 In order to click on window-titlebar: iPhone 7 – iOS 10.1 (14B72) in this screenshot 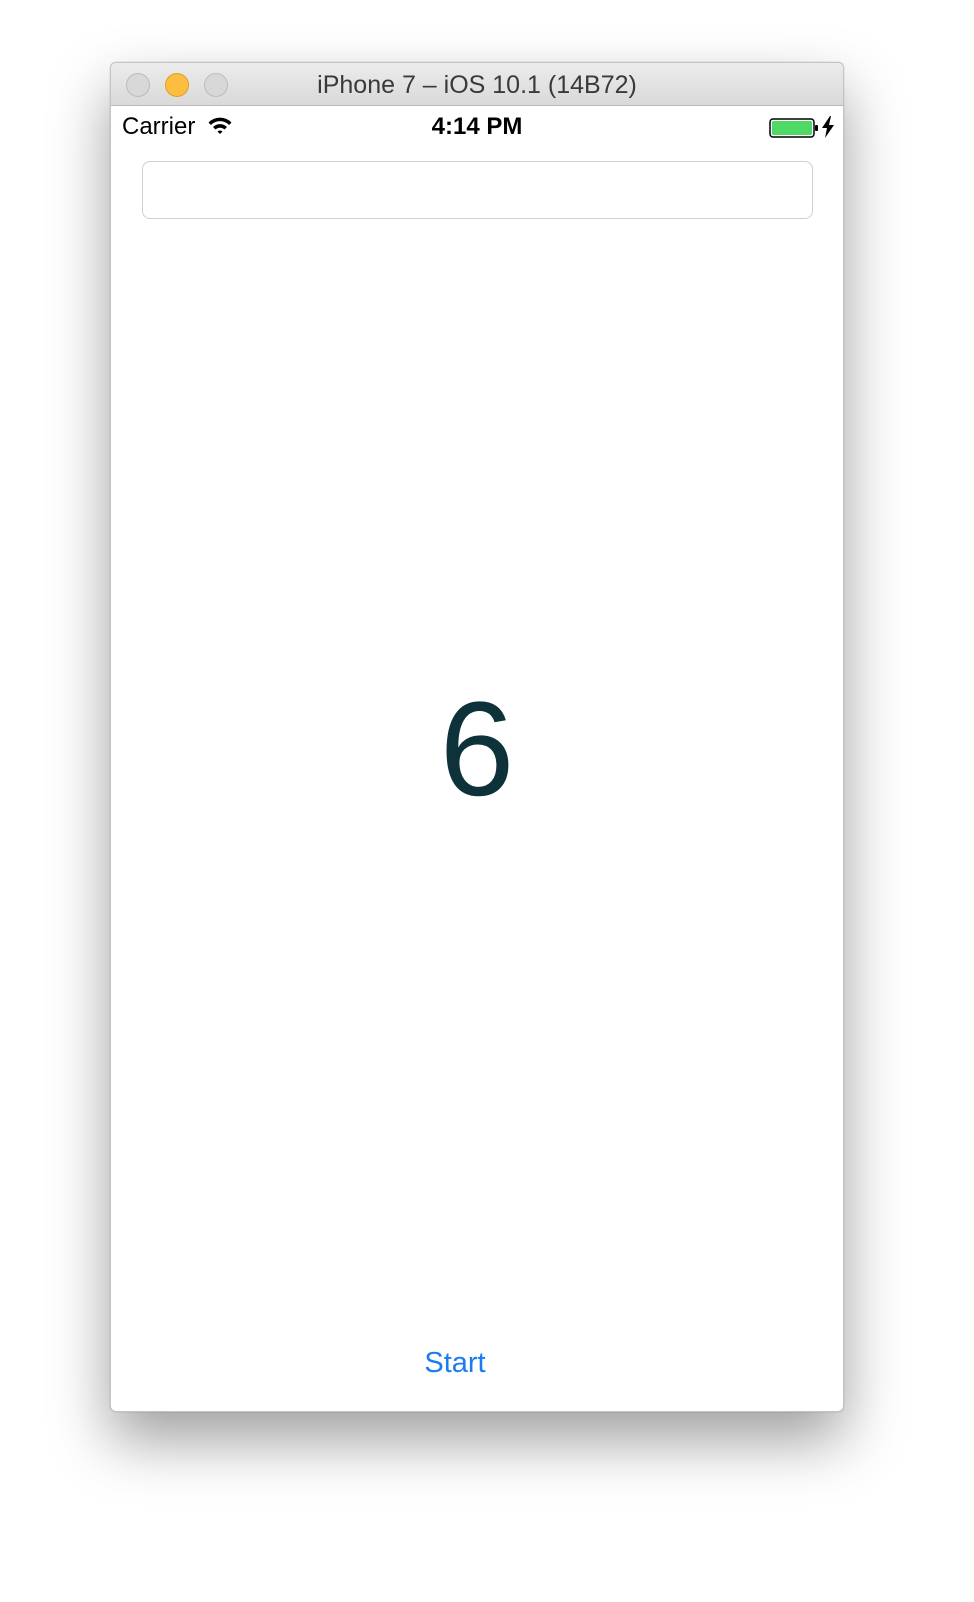, I will do `click(477, 84)`.